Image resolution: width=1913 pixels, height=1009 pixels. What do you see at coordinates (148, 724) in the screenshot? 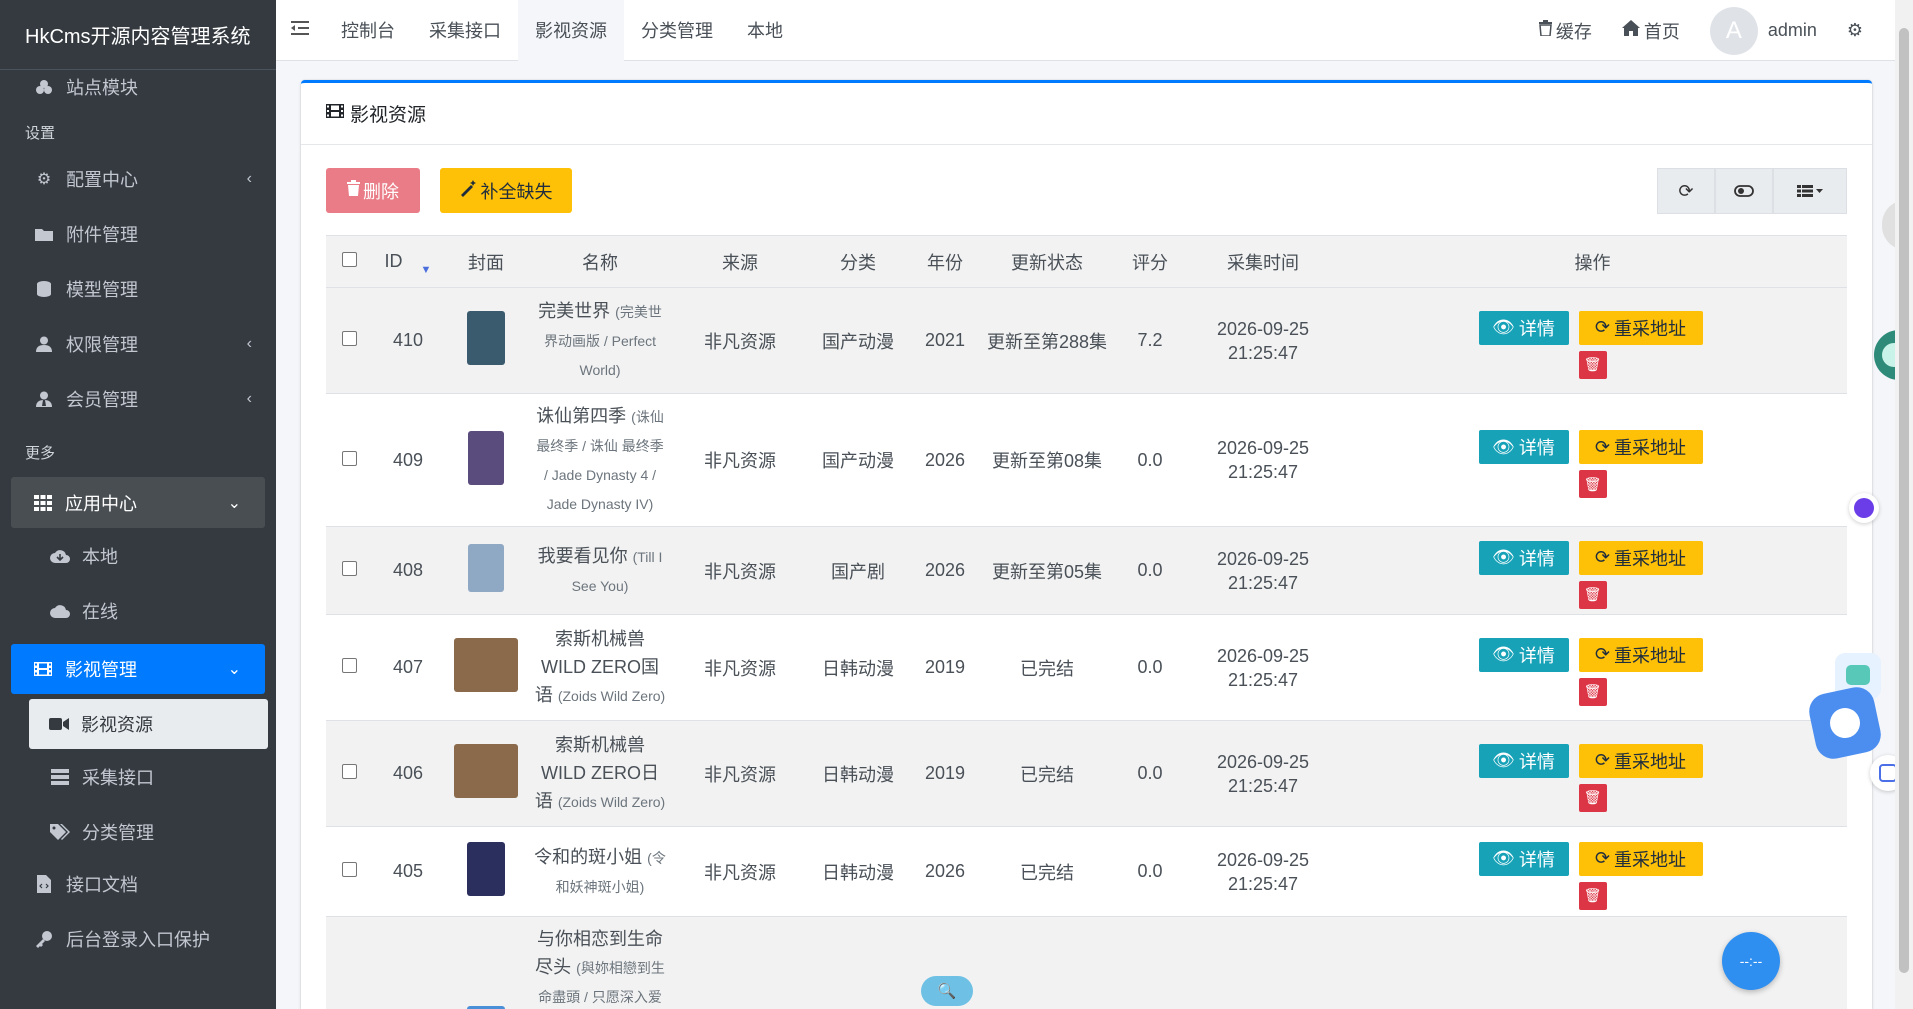
I see `sidebar-item-video-resources: 影视资源` at bounding box center [148, 724].